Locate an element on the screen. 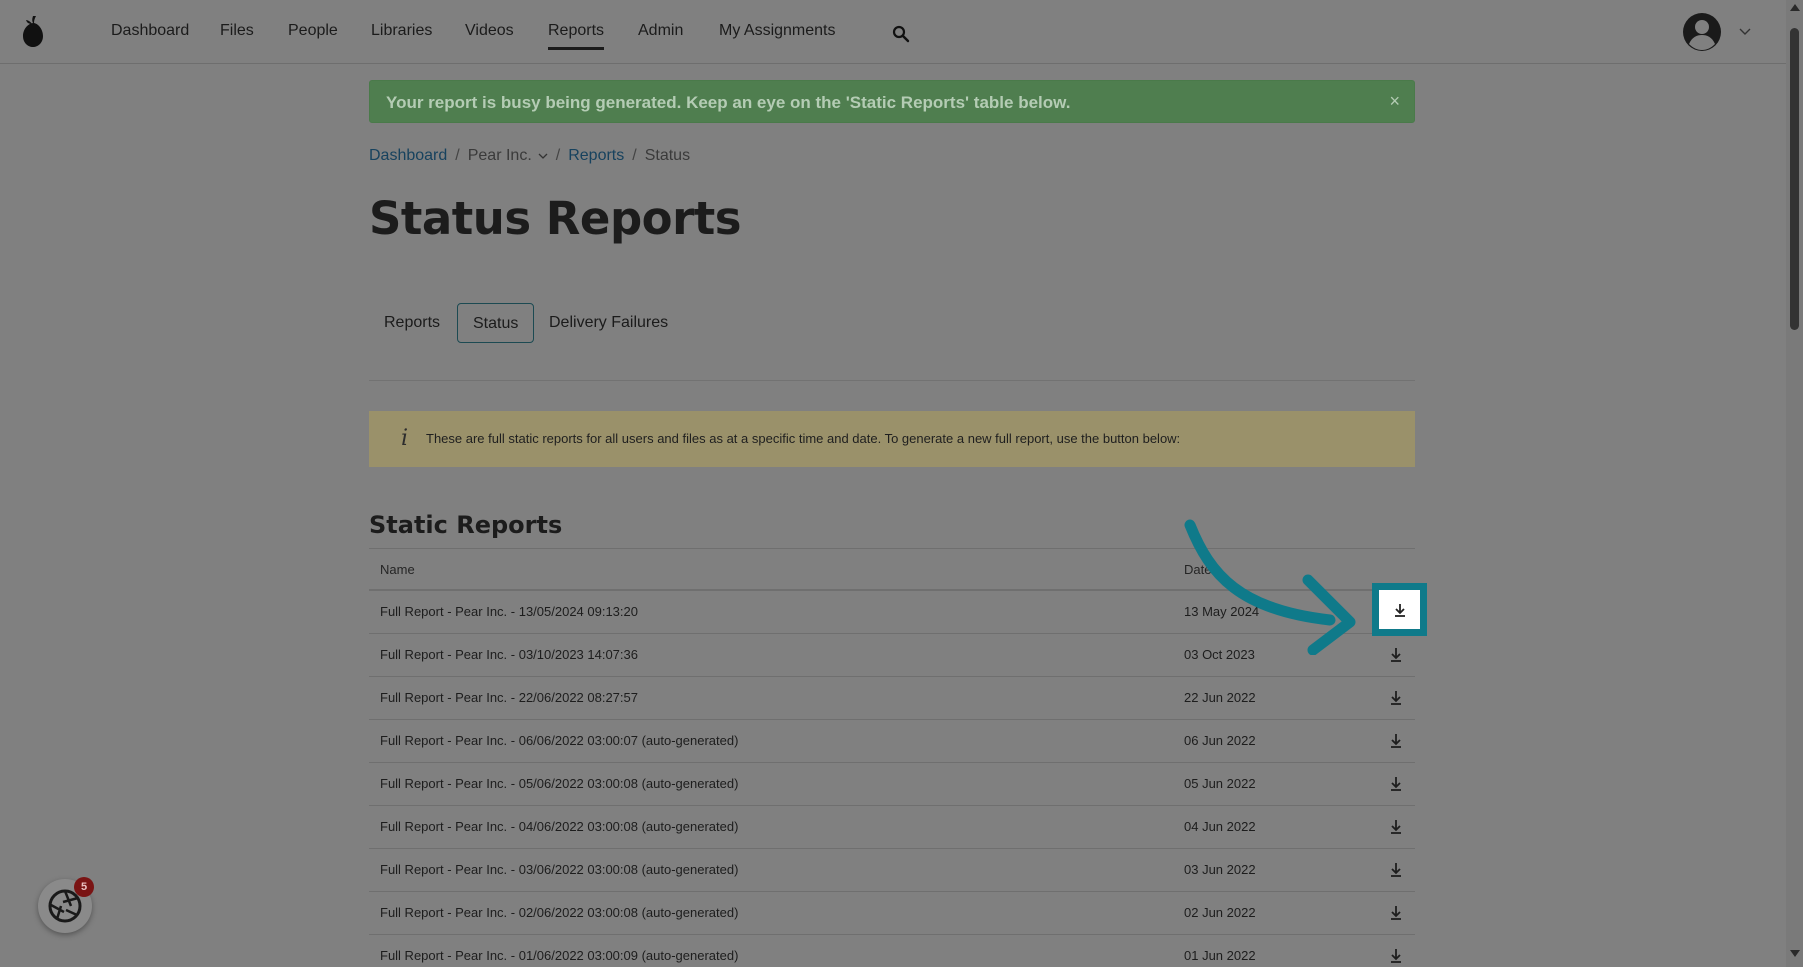  nav-files: Files is located at coordinates (237, 31).